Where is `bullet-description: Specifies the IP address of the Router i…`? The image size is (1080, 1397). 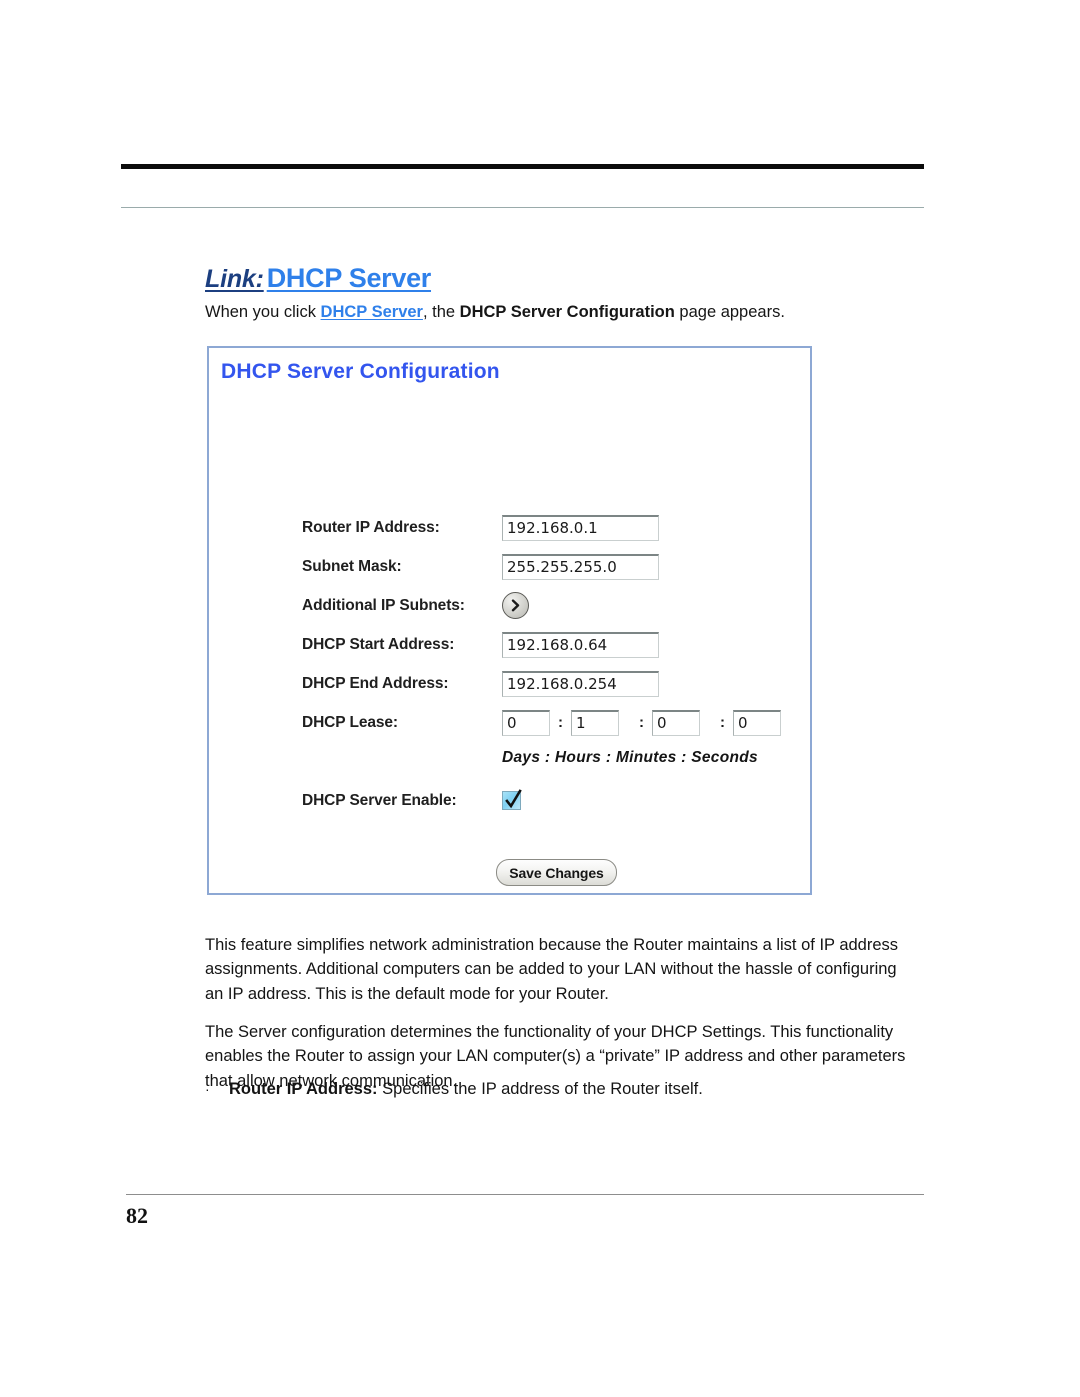
bullet-description: Specifies the IP address of the Router i… is located at coordinates (540, 1089).